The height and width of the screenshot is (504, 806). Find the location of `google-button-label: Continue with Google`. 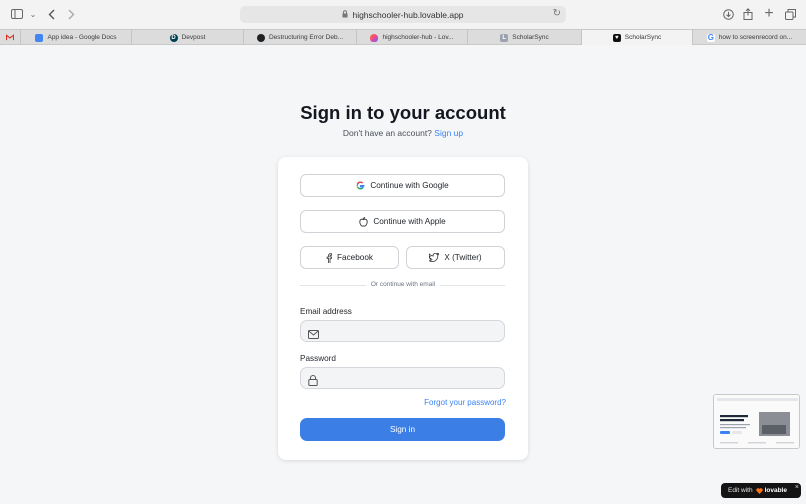

google-button-label: Continue with Google is located at coordinates (409, 185).